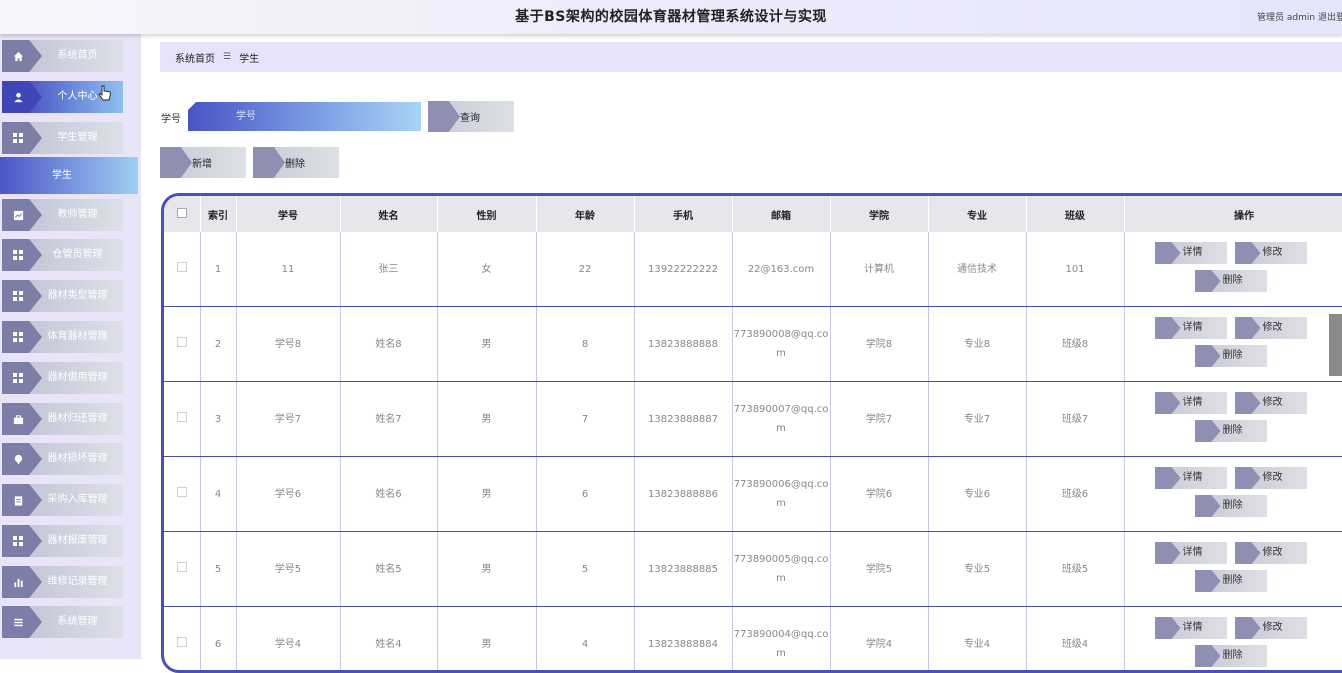  I want to click on chart-box-icon, so click(18, 215).